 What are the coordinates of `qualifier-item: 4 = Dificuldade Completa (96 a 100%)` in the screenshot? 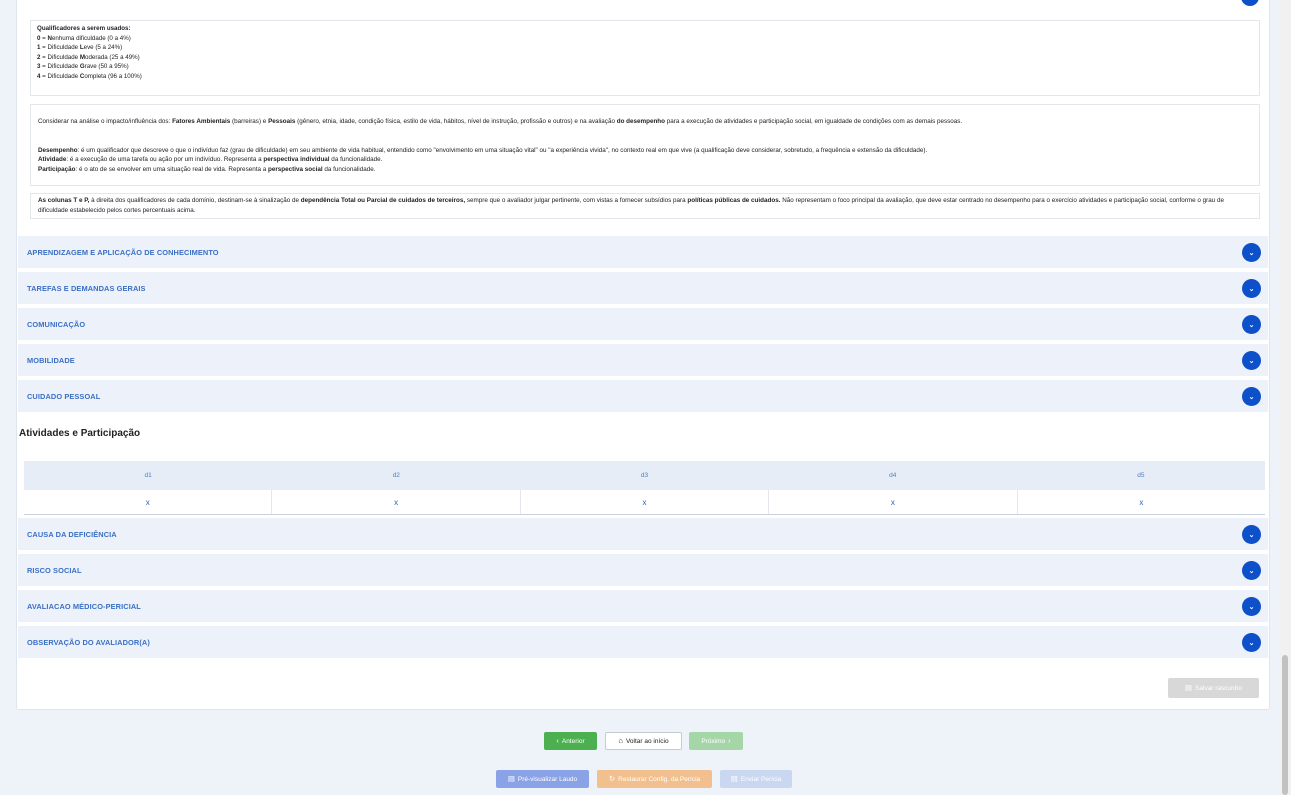 It's located at (89, 76).